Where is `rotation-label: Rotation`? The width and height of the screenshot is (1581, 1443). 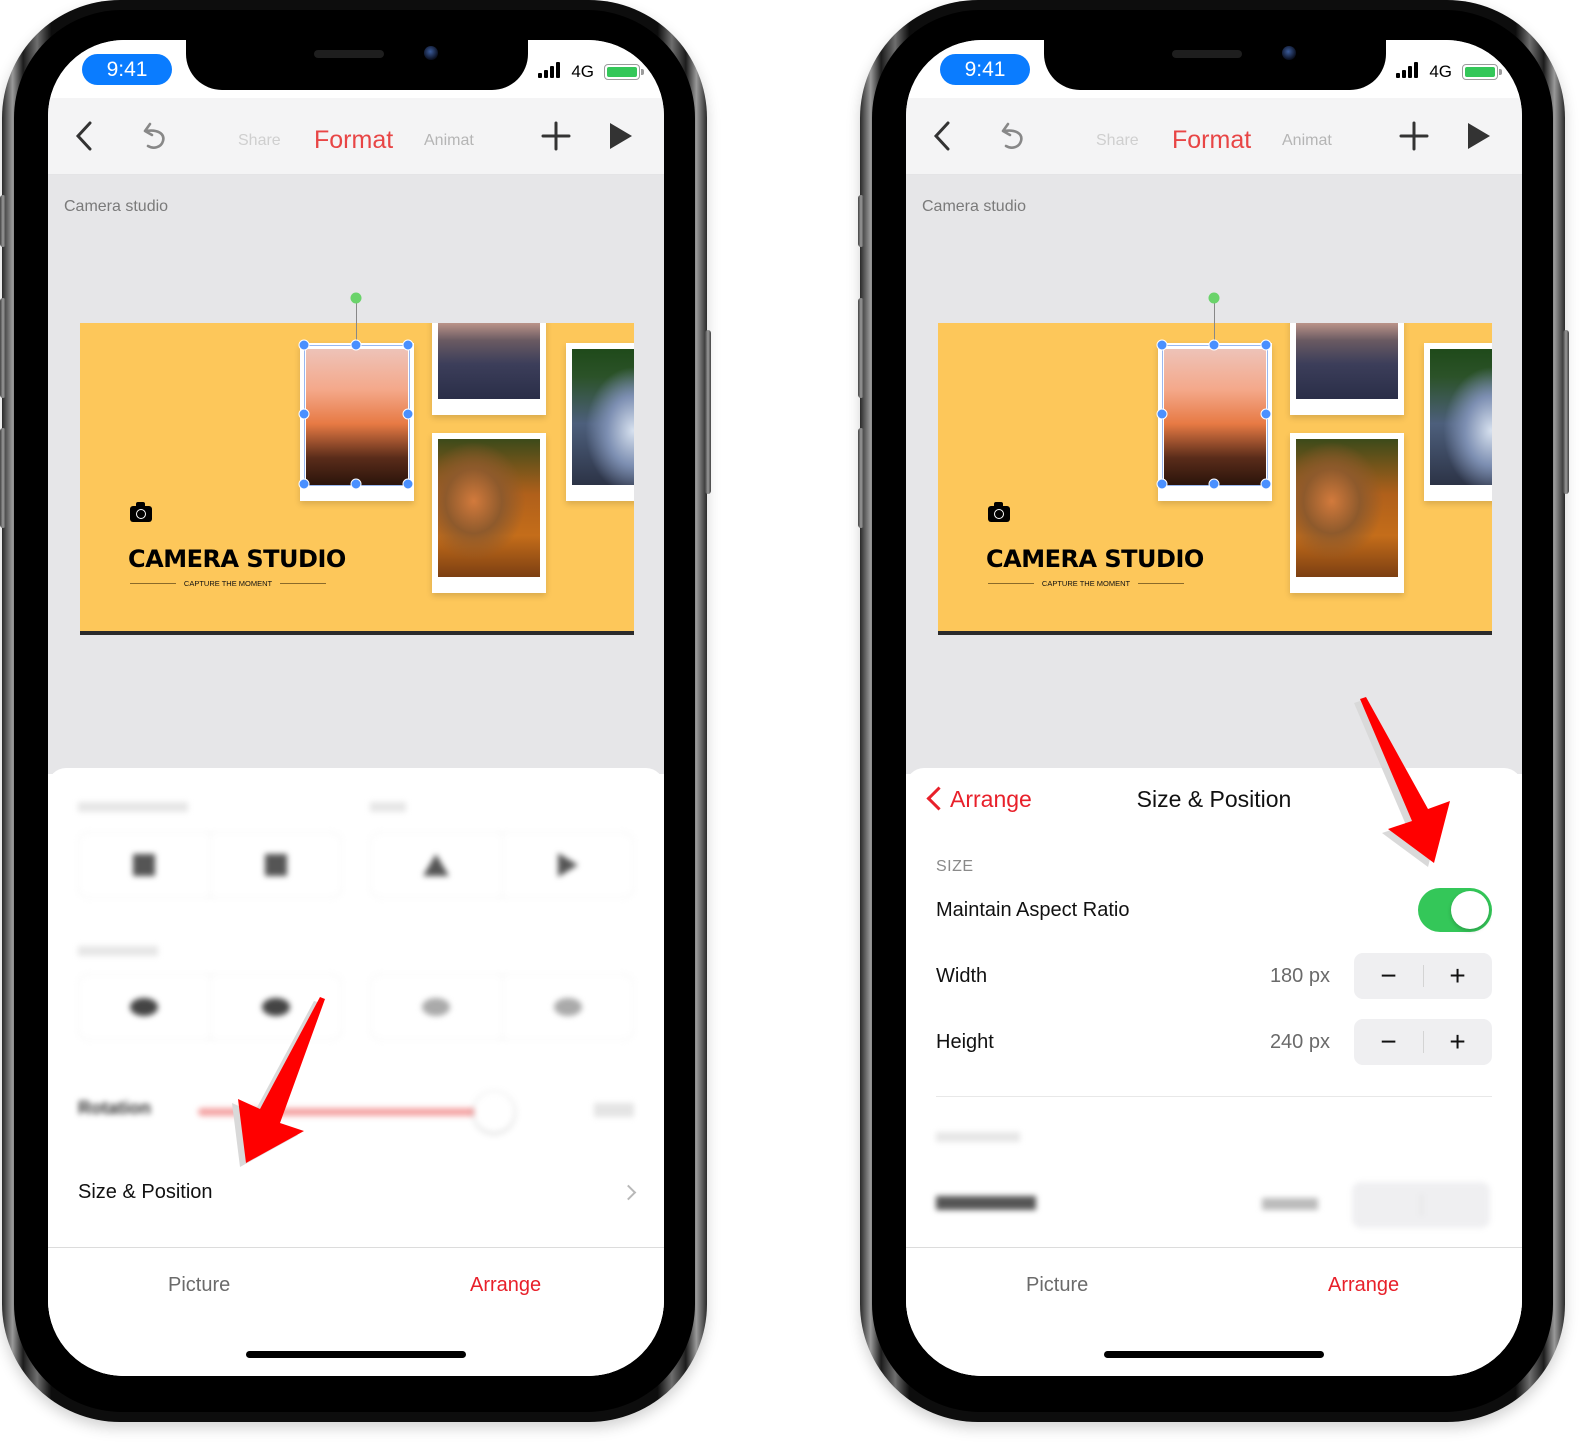 rotation-label: Rotation is located at coordinates (114, 1108).